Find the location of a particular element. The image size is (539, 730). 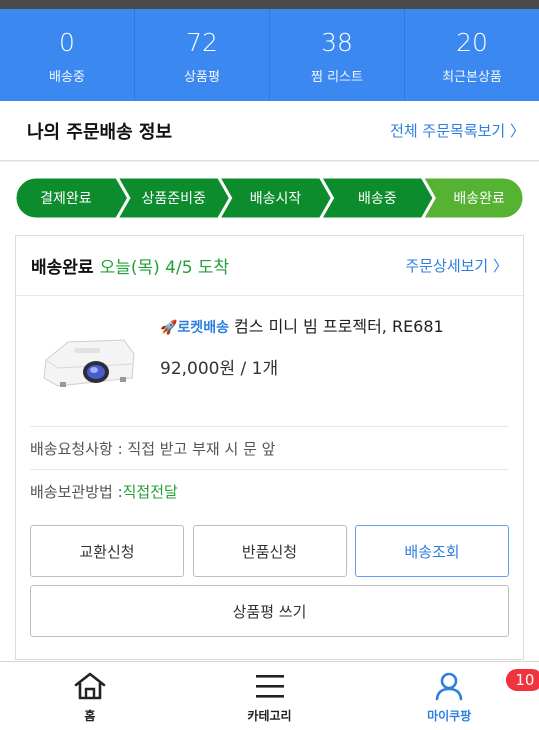

stat-recent: 20 최근본상품 is located at coordinates (472, 55).